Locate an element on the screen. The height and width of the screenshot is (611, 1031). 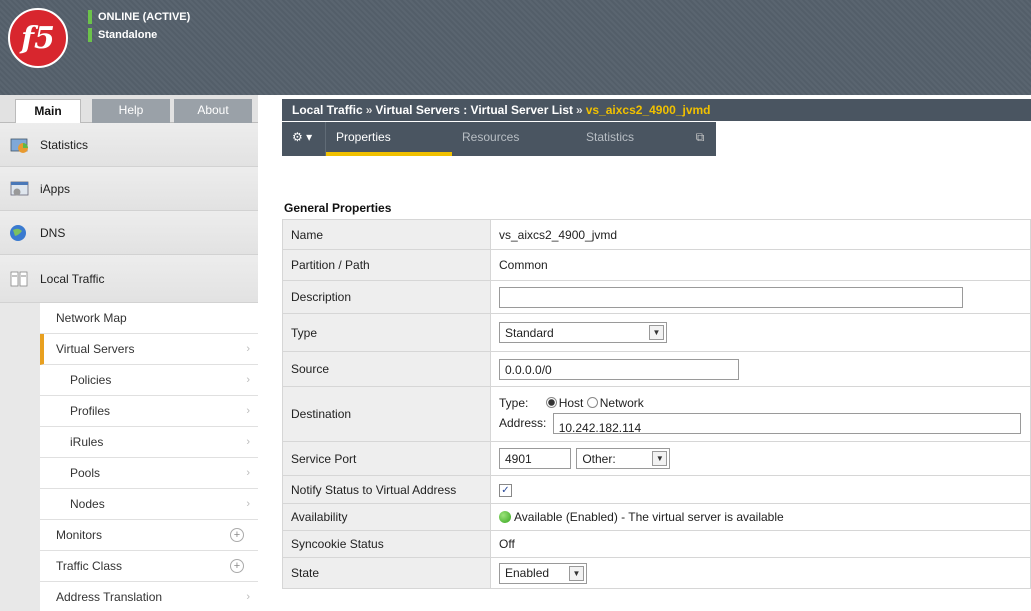
nav-tab-help: Help is located at coordinates (131, 111).